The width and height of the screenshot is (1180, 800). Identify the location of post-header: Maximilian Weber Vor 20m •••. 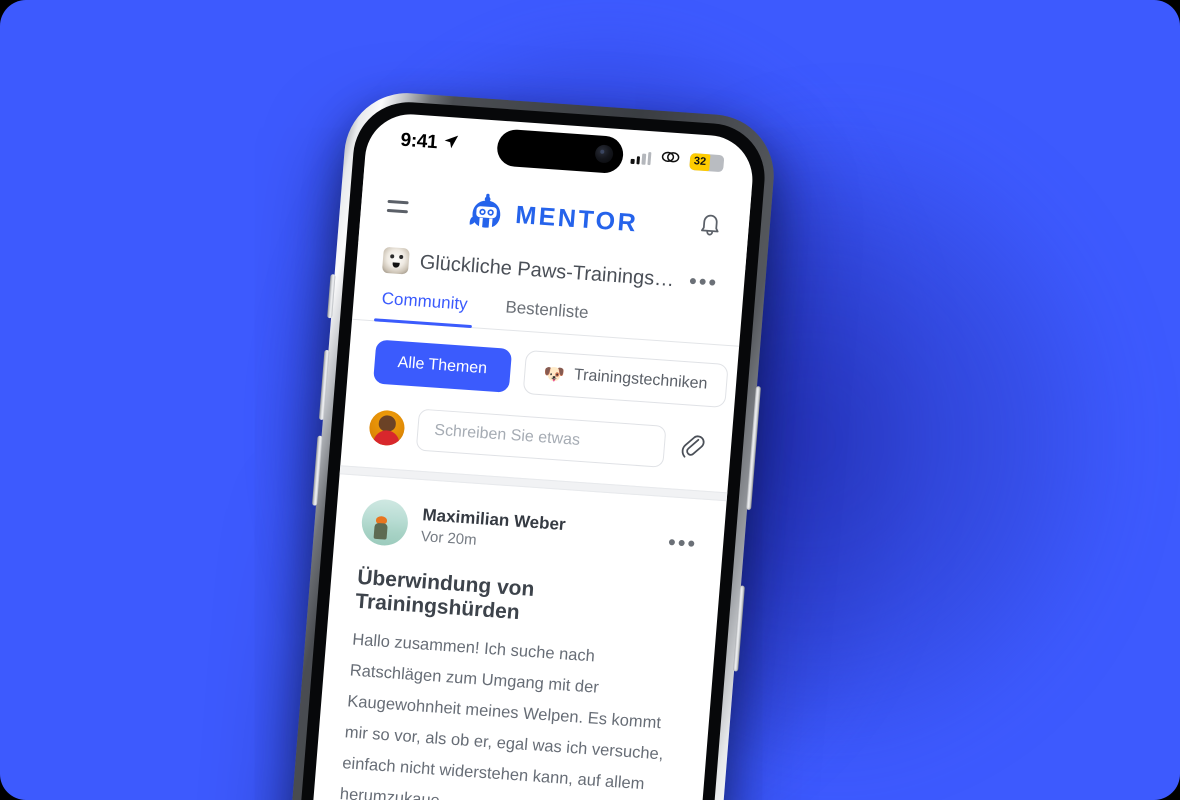
(529, 532).